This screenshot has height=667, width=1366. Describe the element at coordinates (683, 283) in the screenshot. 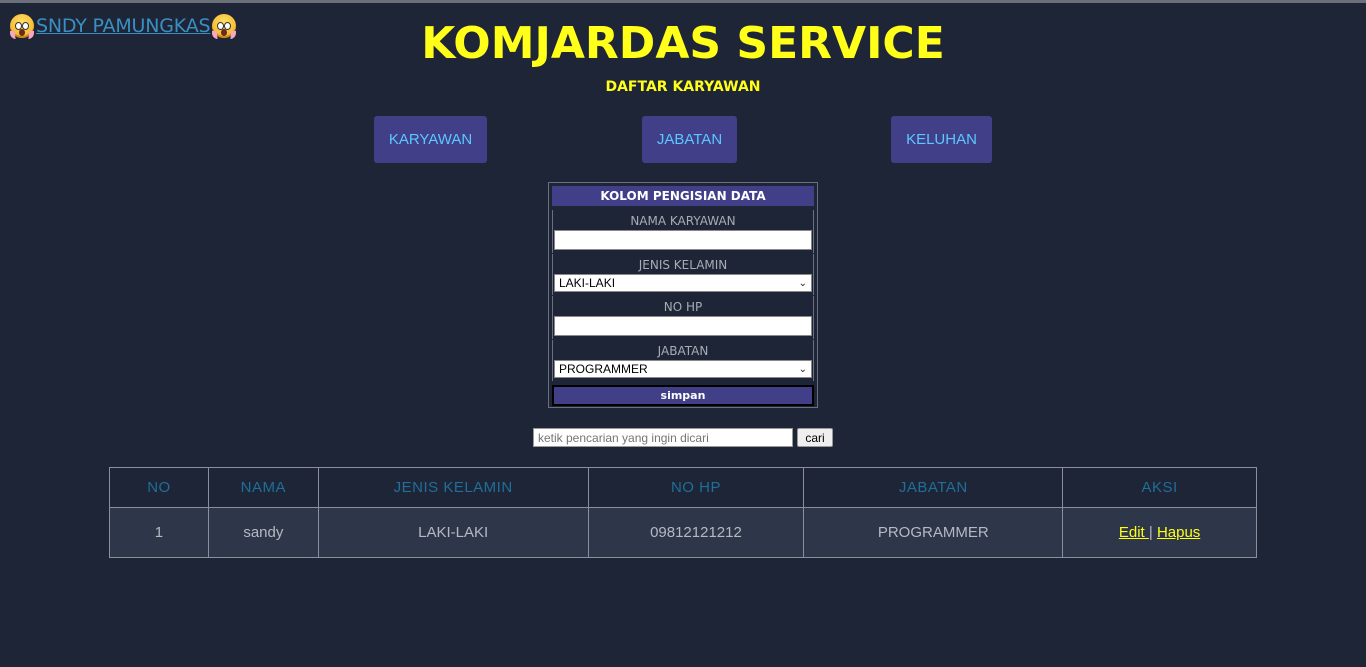

I see `jenis-kelamin-select: LAKI-LAKI ⌄` at that location.